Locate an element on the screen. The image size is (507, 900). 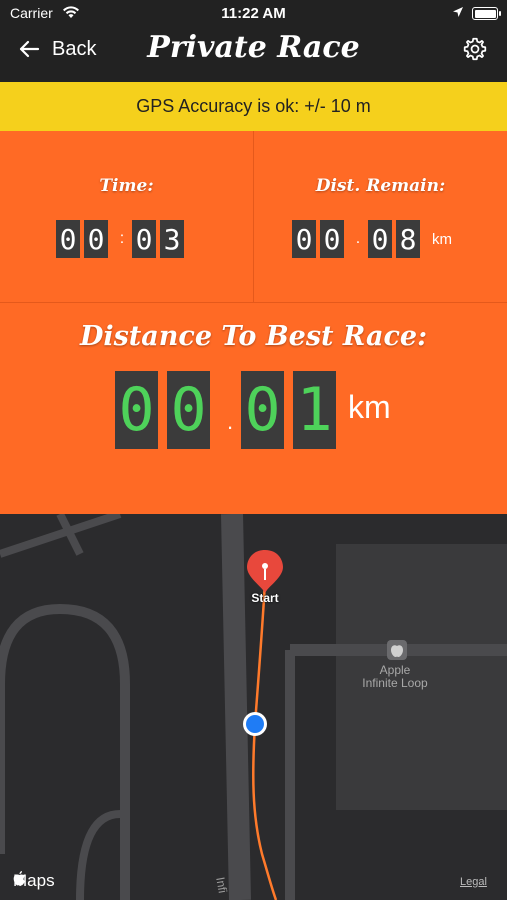
gear-icon is located at coordinates (475, 49).